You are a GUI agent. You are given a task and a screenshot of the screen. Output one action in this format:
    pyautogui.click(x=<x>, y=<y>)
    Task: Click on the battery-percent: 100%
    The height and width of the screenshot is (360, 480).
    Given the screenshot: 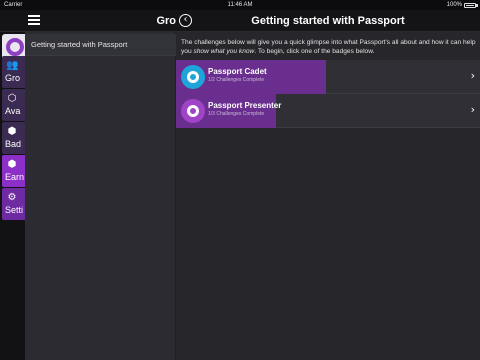 What is the action you would take?
    pyautogui.click(x=454, y=5)
    